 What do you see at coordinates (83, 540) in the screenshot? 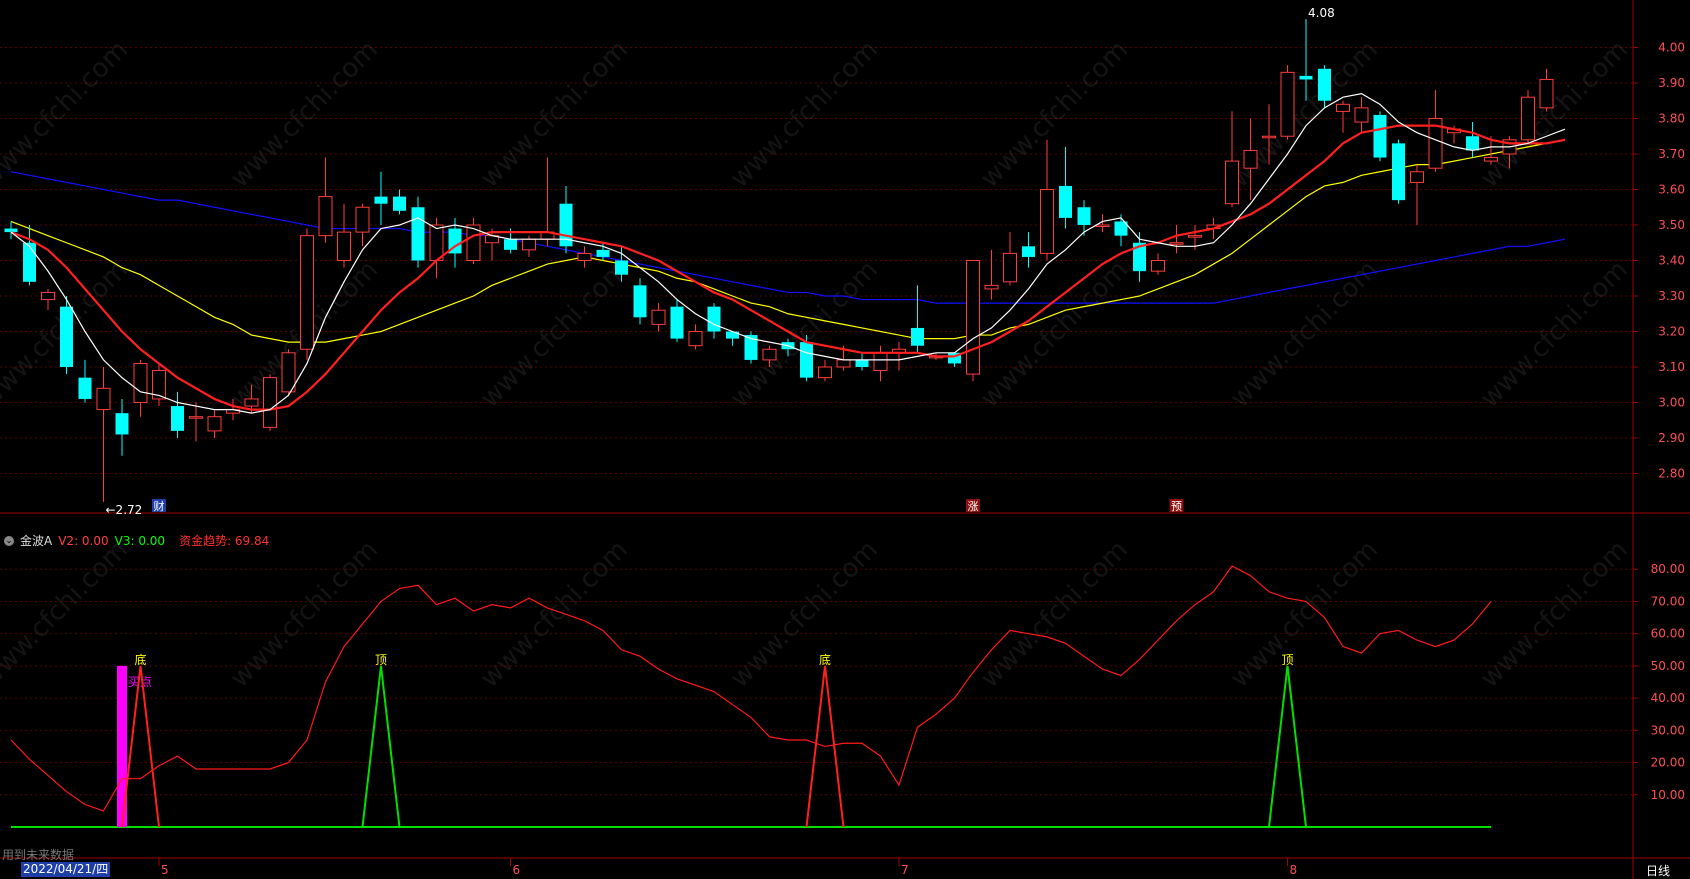
I see `indicator-v2: V2: 0.00` at bounding box center [83, 540].